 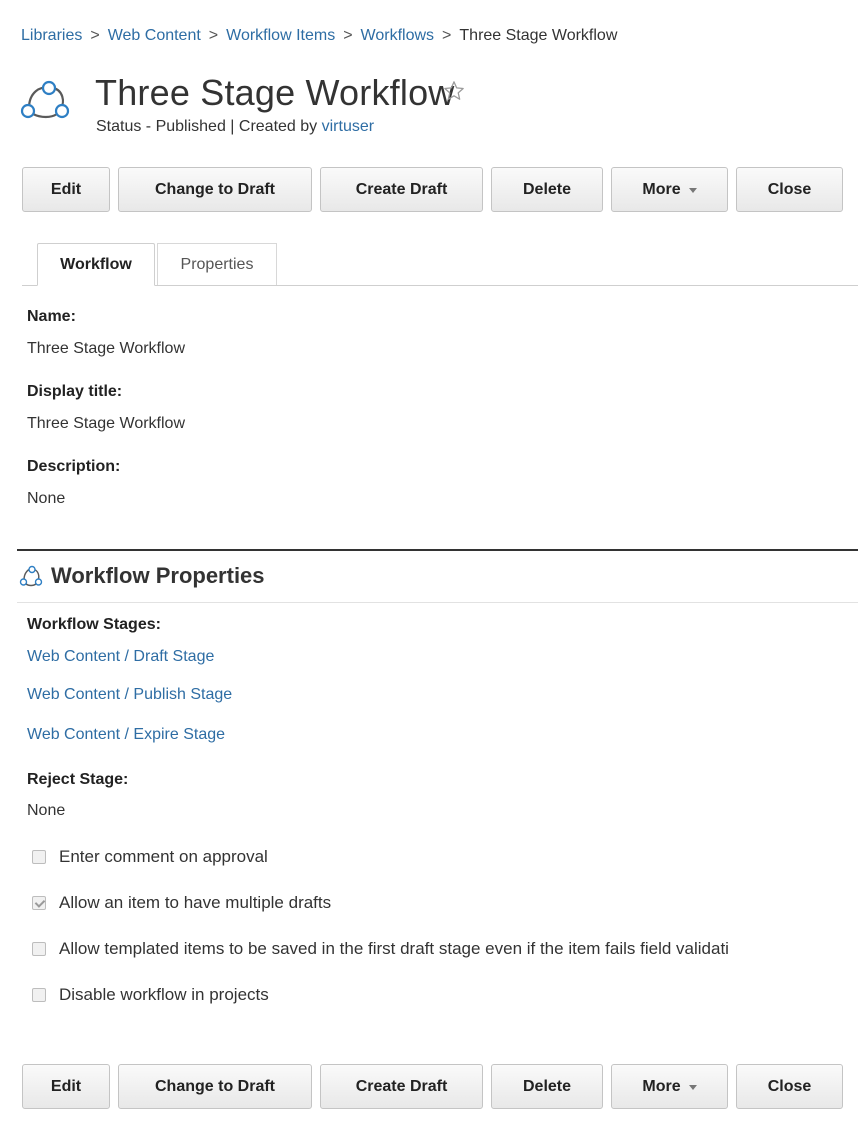 I want to click on option-disable-projects: Disable workflow in projects, so click(x=150, y=995).